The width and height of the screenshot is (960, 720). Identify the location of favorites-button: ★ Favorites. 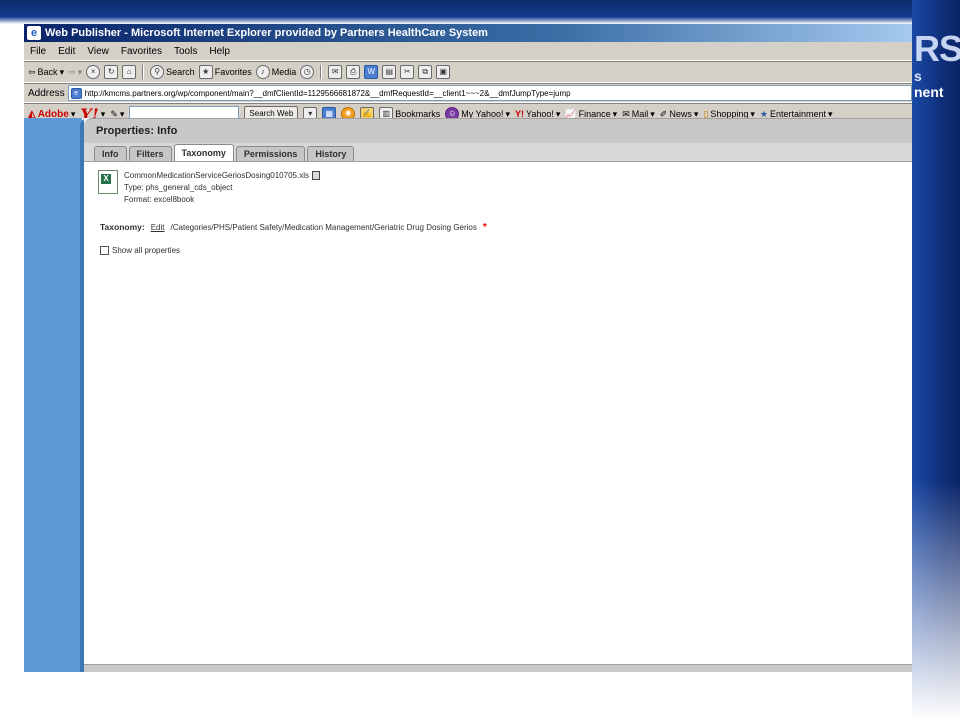
(225, 72).